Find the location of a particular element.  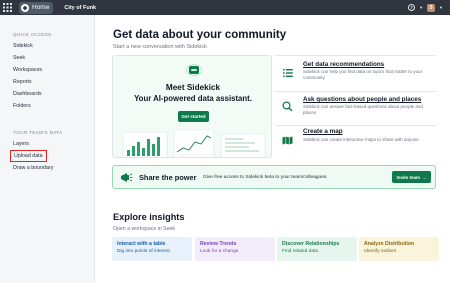

sidebar-item-dashboards: Dashboards is located at coordinates (27, 94).